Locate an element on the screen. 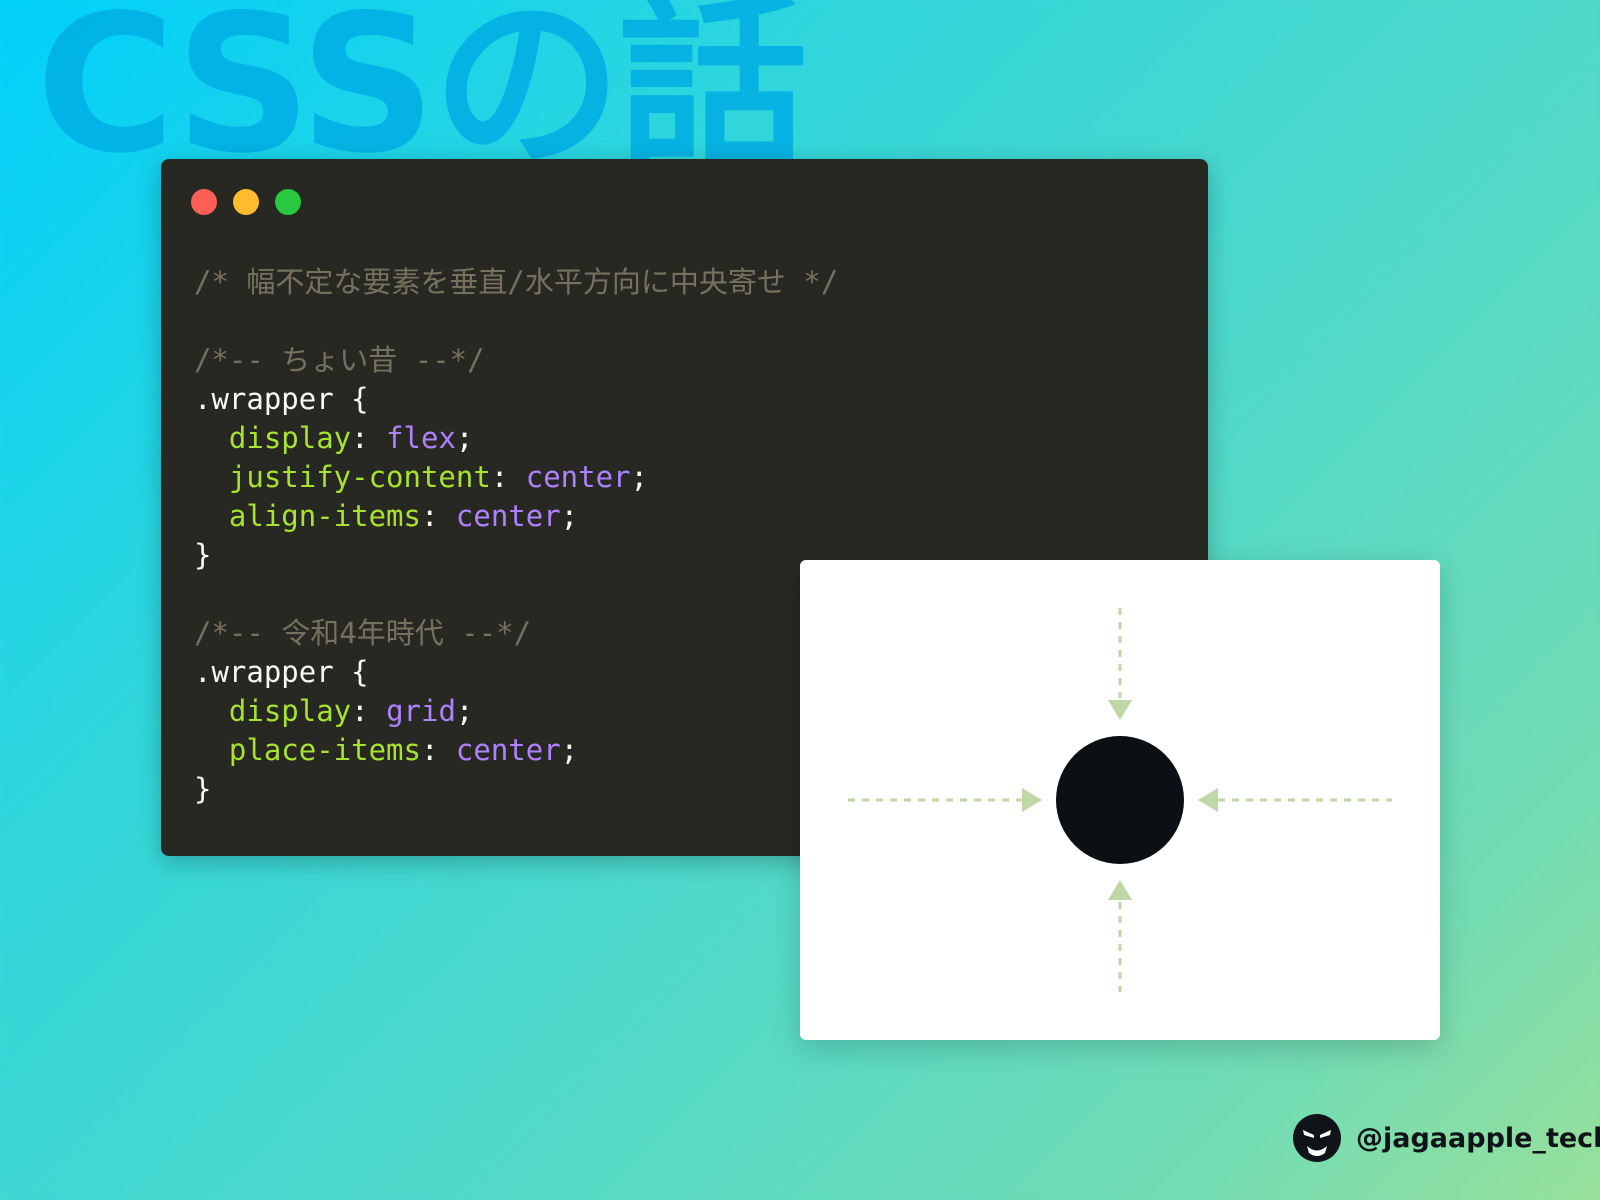 The width and height of the screenshot is (1600, 1200). arrow-down-icon is located at coordinates (1120, 710).